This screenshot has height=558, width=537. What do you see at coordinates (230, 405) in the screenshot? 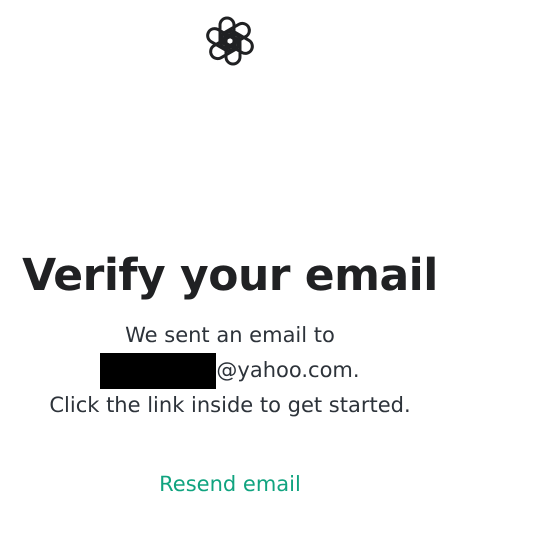
I see `message-text: Click the link inside to get started.` at bounding box center [230, 405].